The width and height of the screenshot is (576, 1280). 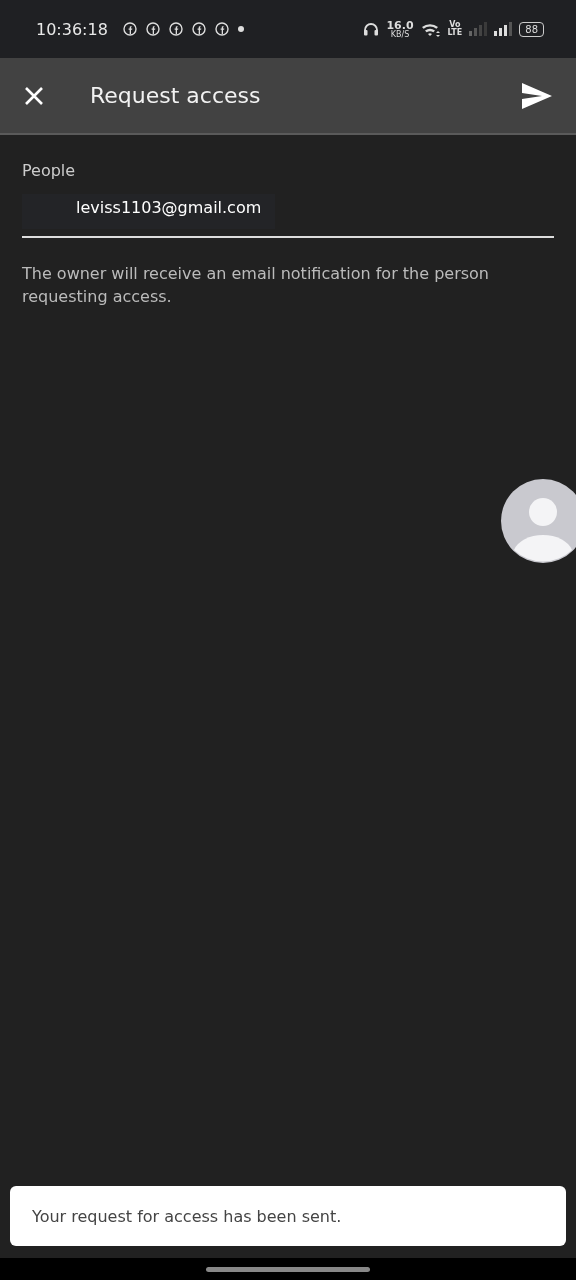 I want to click on battery-icon: 88, so click(x=531, y=29).